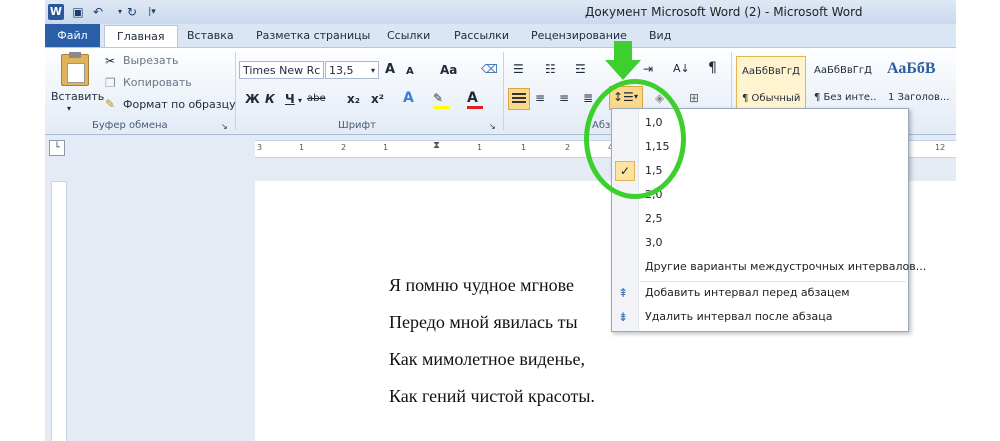 The height and width of the screenshot is (441, 1000). I want to click on tab-mailings: Рассылки, so click(481, 36).